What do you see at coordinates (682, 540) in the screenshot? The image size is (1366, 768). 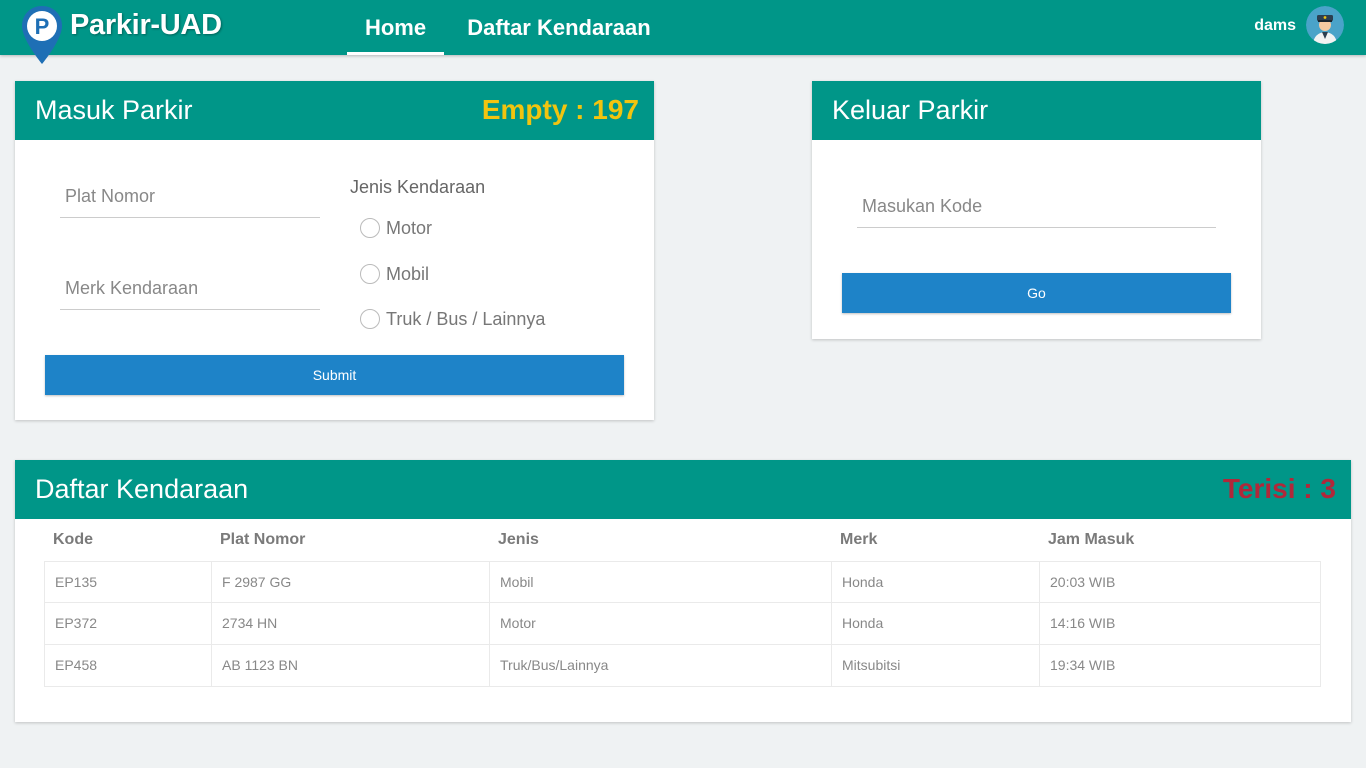 I see `table-header: Kode Plat Nomor Jenis Merk Jam Masuk` at bounding box center [682, 540].